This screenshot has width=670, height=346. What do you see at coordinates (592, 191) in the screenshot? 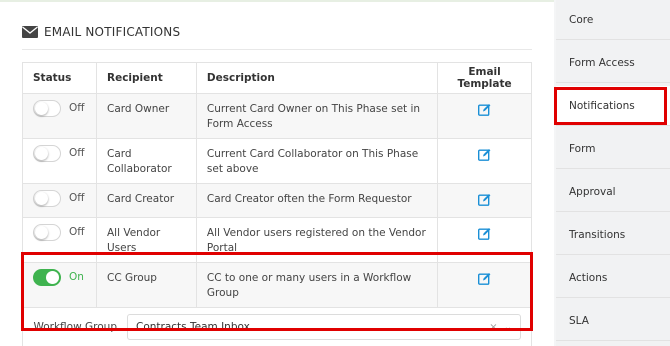
I see `sidebar-item-label: Approval` at bounding box center [592, 191].